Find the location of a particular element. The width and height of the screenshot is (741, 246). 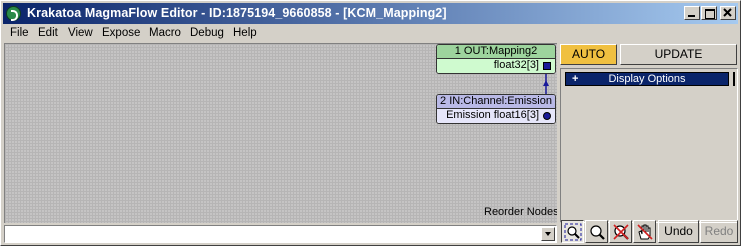

zoom-extents-icon is located at coordinates (573, 232).